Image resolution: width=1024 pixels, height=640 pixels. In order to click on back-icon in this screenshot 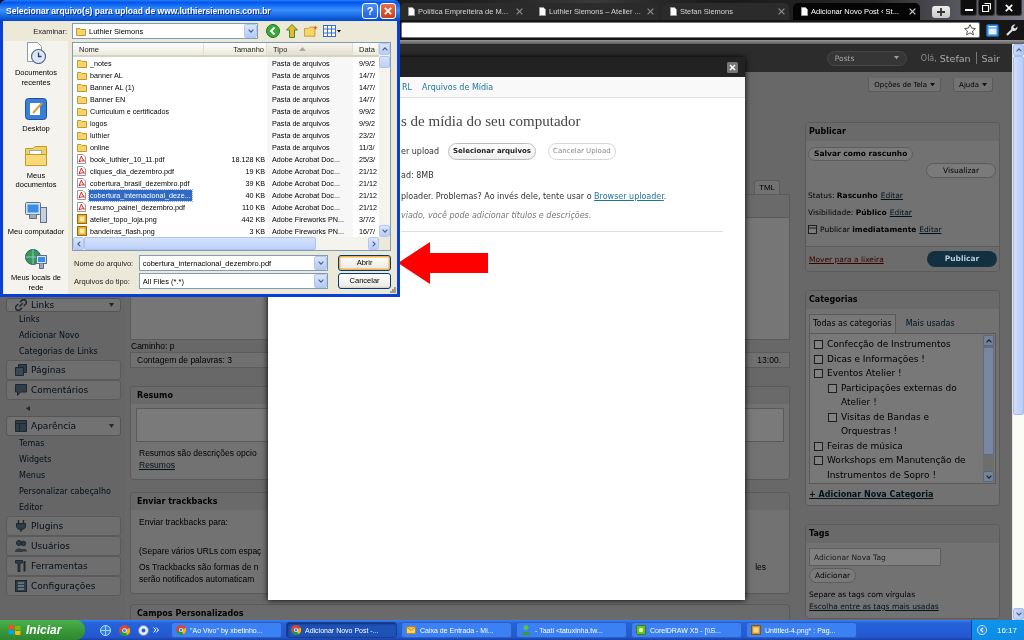, I will do `click(273, 31)`.